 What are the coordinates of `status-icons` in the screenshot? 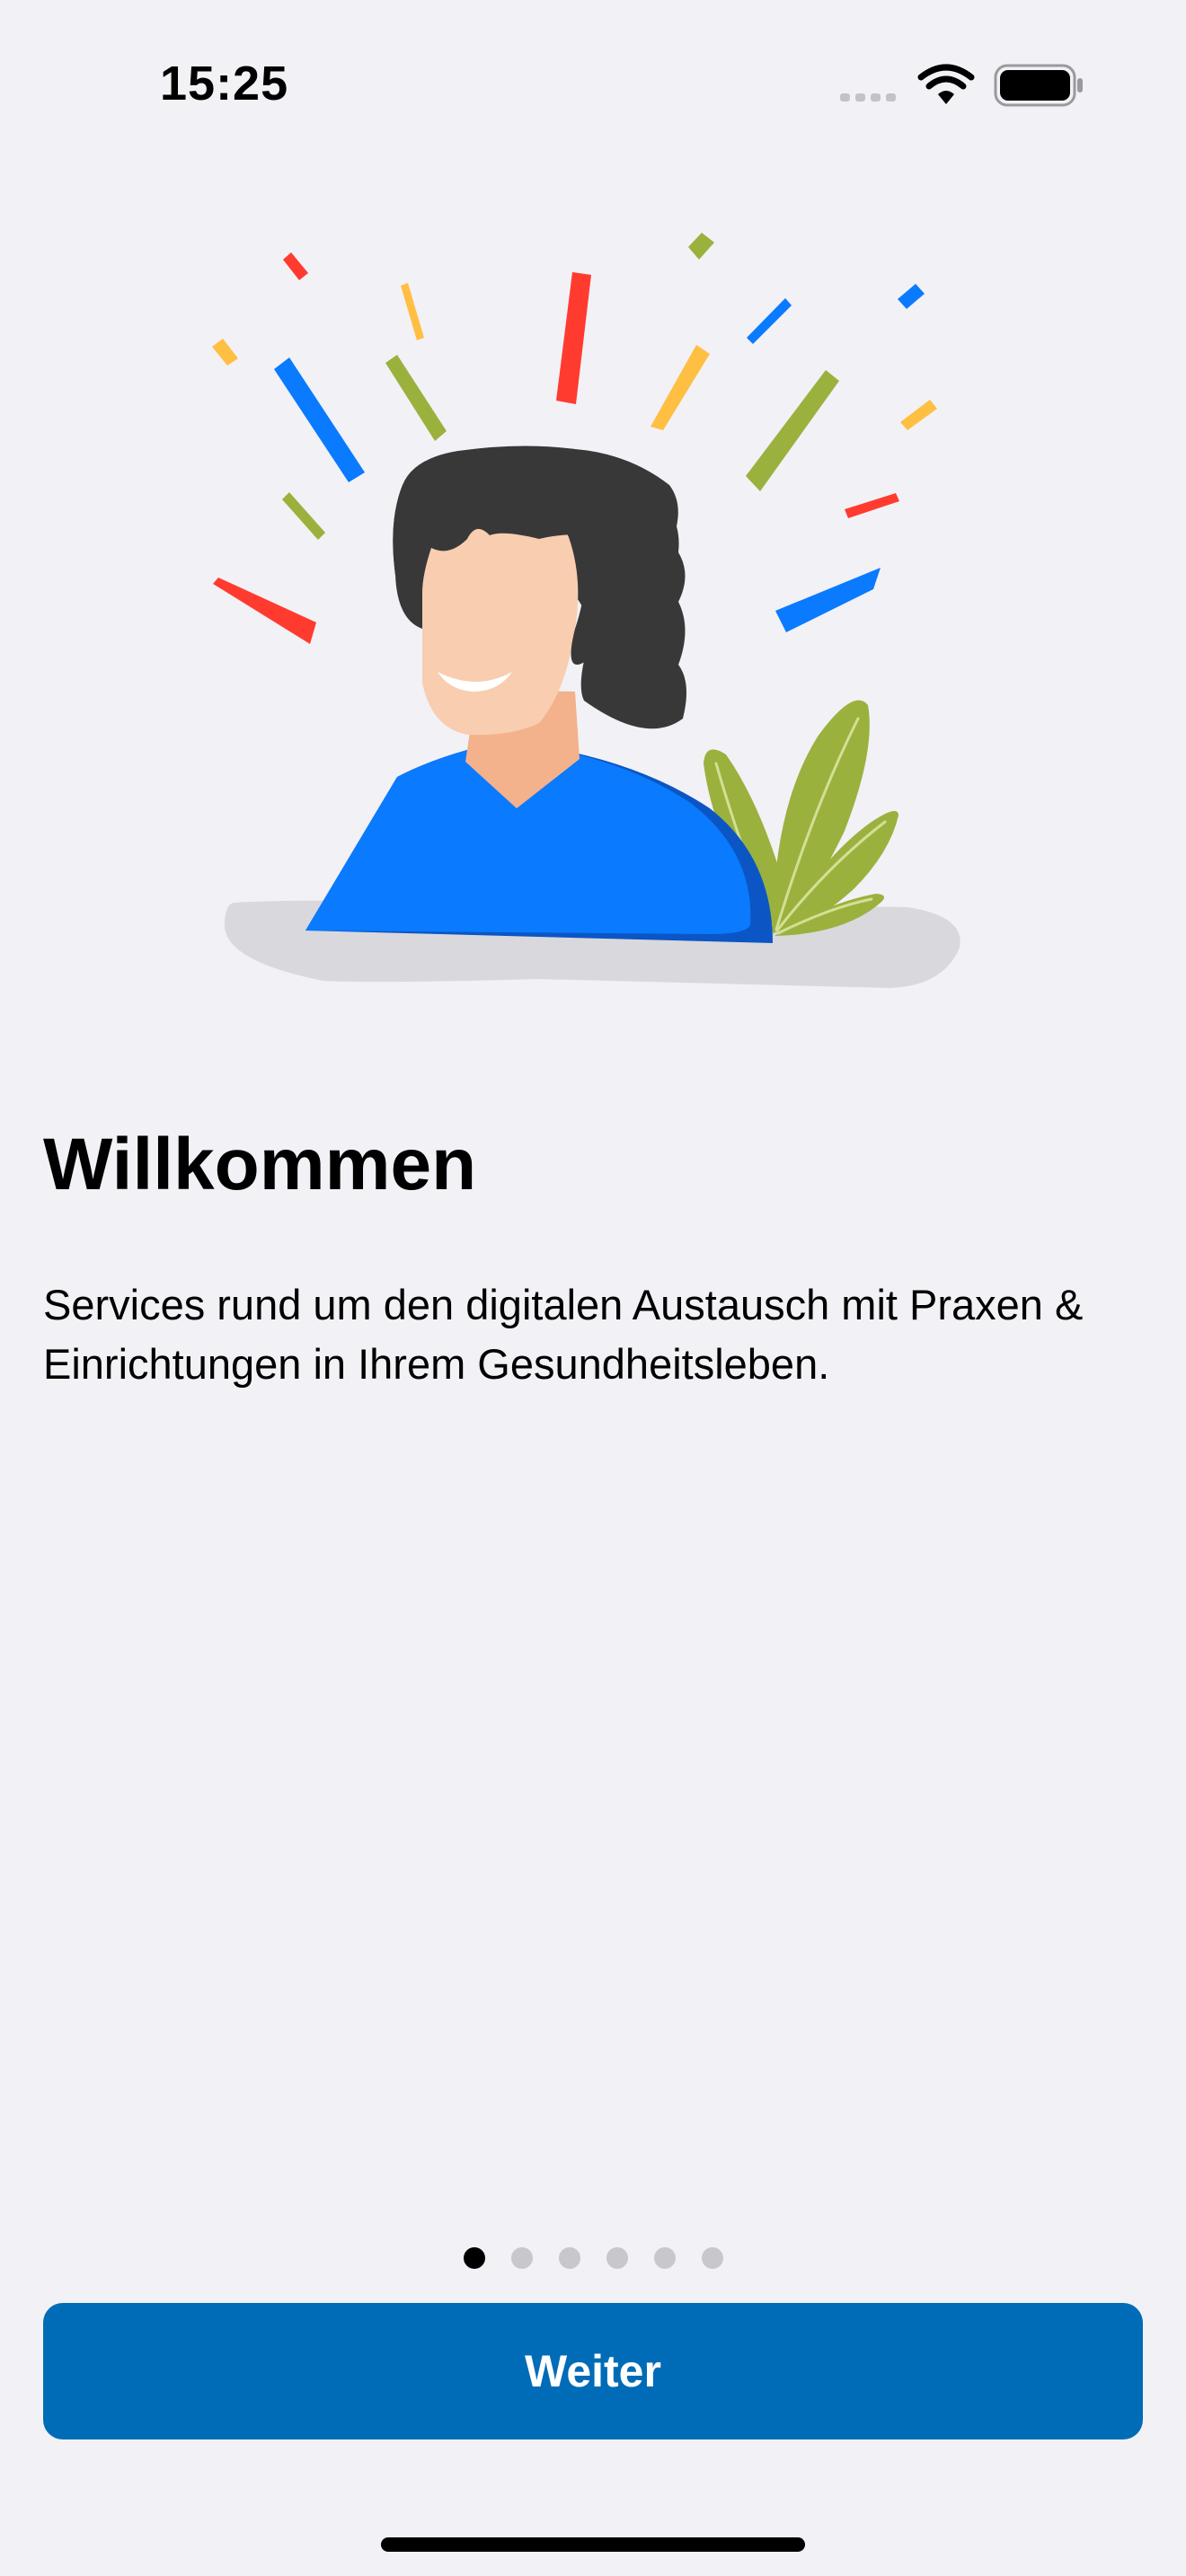 It's located at (961, 85).